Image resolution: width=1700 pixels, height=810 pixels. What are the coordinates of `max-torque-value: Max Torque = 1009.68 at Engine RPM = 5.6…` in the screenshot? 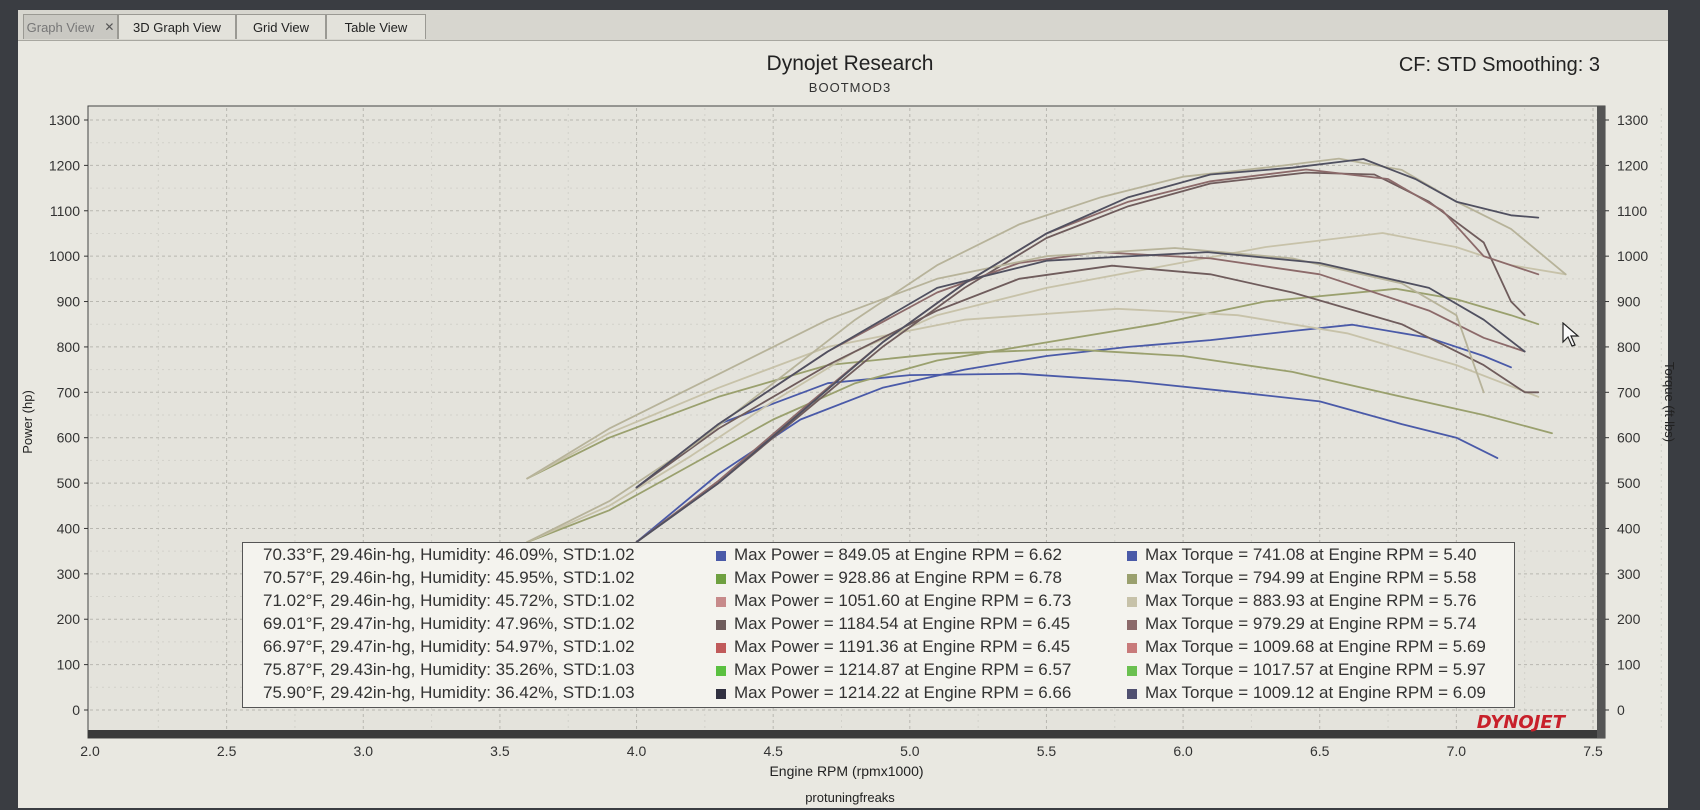 It's located at (1315, 646).